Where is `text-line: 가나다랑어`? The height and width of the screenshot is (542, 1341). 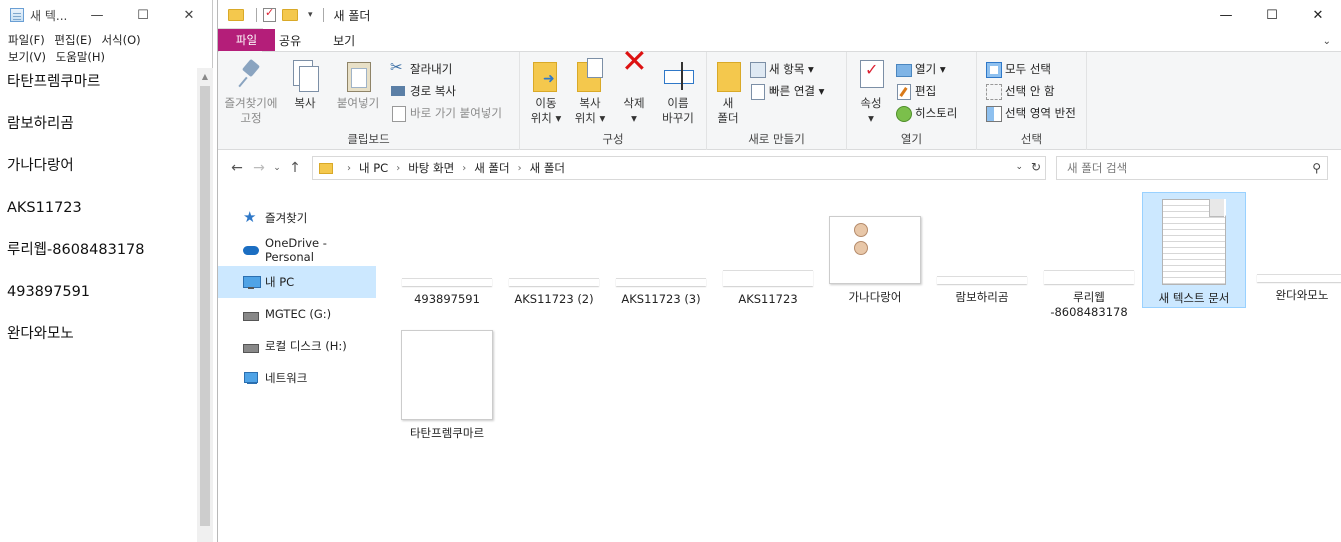 text-line: 가나다랑어 is located at coordinates (40, 166).